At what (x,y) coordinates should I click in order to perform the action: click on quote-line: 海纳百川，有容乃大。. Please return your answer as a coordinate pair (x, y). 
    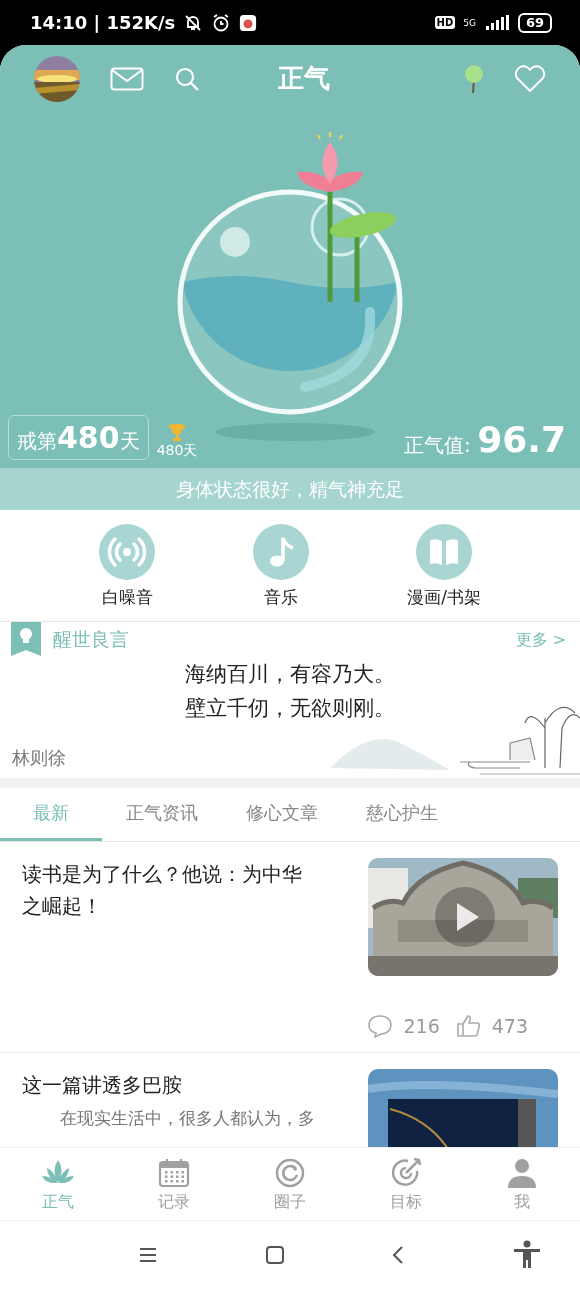
    Looking at the image, I should click on (290, 674).